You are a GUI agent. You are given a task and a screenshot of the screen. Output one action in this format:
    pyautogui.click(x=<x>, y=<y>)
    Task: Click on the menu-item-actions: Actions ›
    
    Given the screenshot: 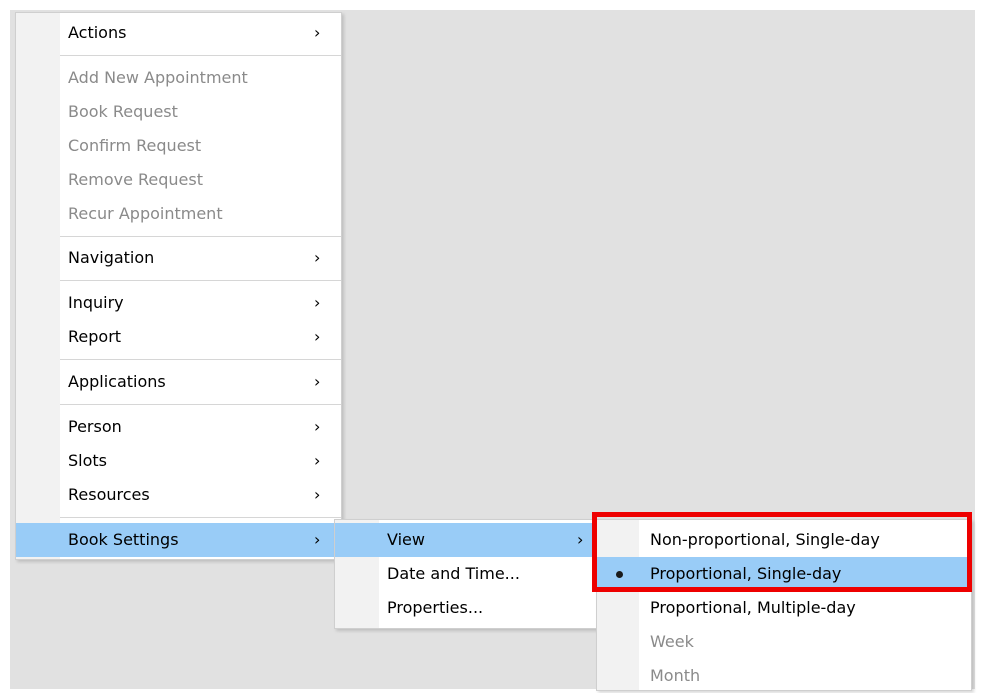 What is the action you would take?
    pyautogui.click(x=178, y=33)
    